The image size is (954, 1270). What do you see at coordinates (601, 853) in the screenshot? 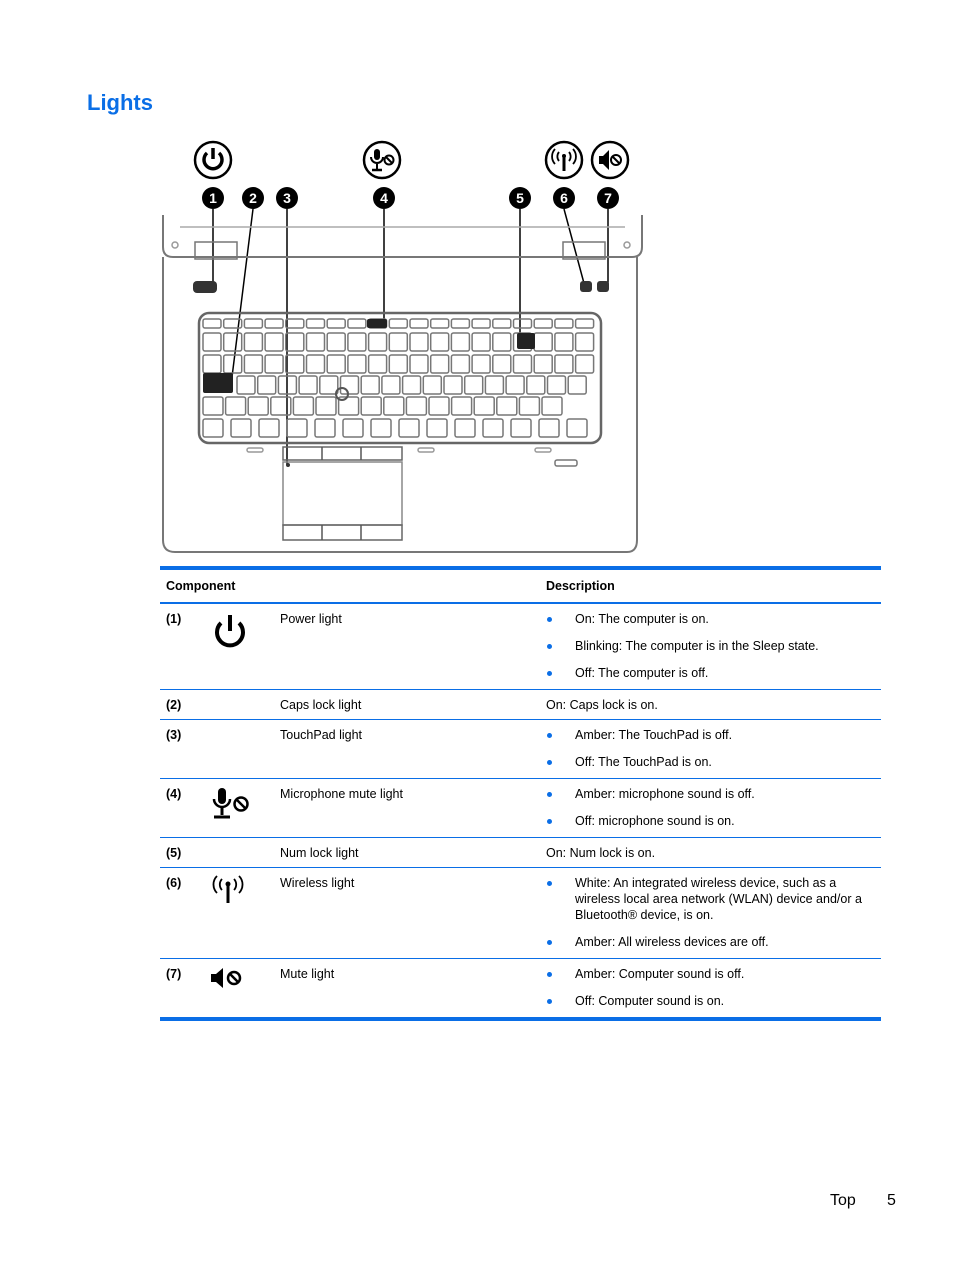
I see `description-text: On: Num lock is on.` at bounding box center [601, 853].